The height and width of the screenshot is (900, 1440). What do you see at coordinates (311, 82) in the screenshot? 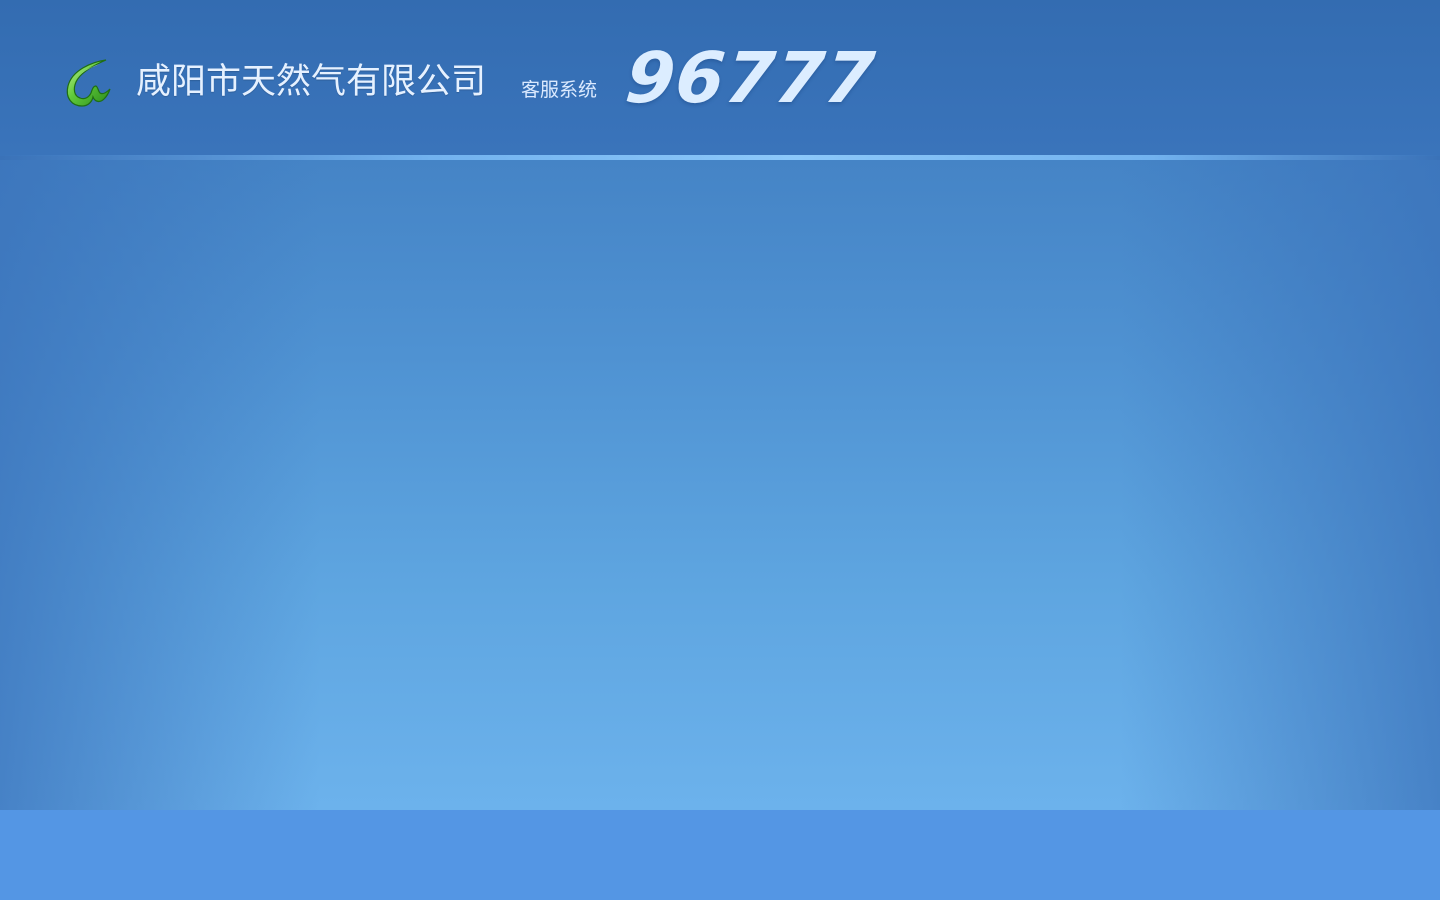
I see `company-name: 咸阳市天然气有限公司` at bounding box center [311, 82].